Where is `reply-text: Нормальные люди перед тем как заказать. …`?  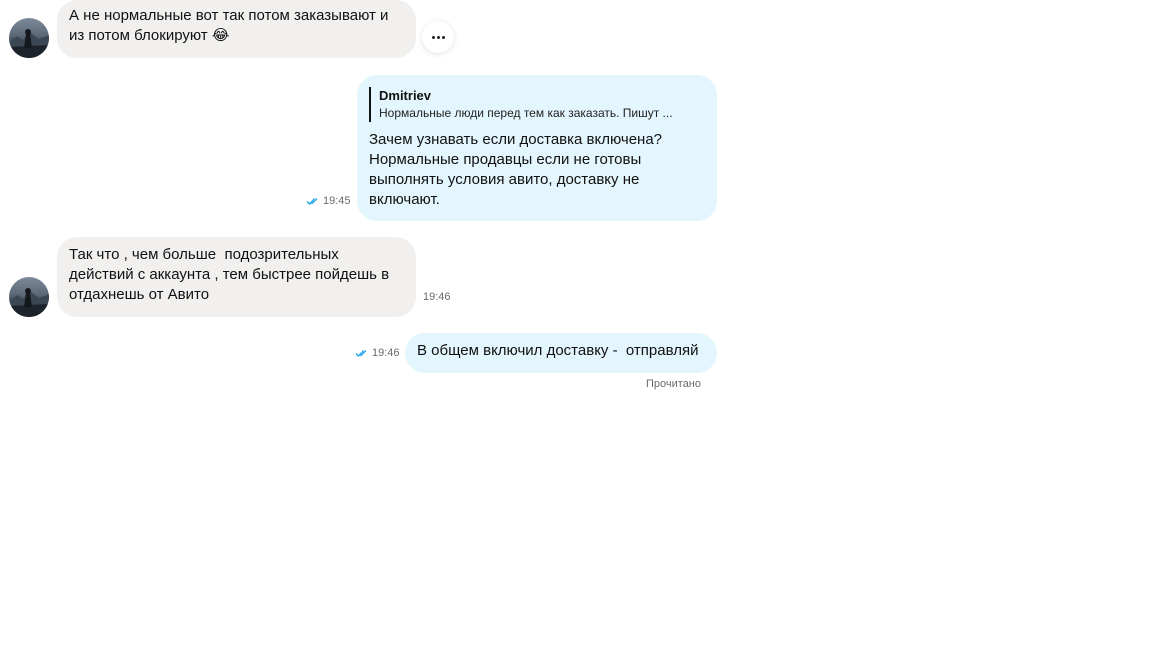
reply-text: Нормальные люди перед тем как заказать. … is located at coordinates (526, 113).